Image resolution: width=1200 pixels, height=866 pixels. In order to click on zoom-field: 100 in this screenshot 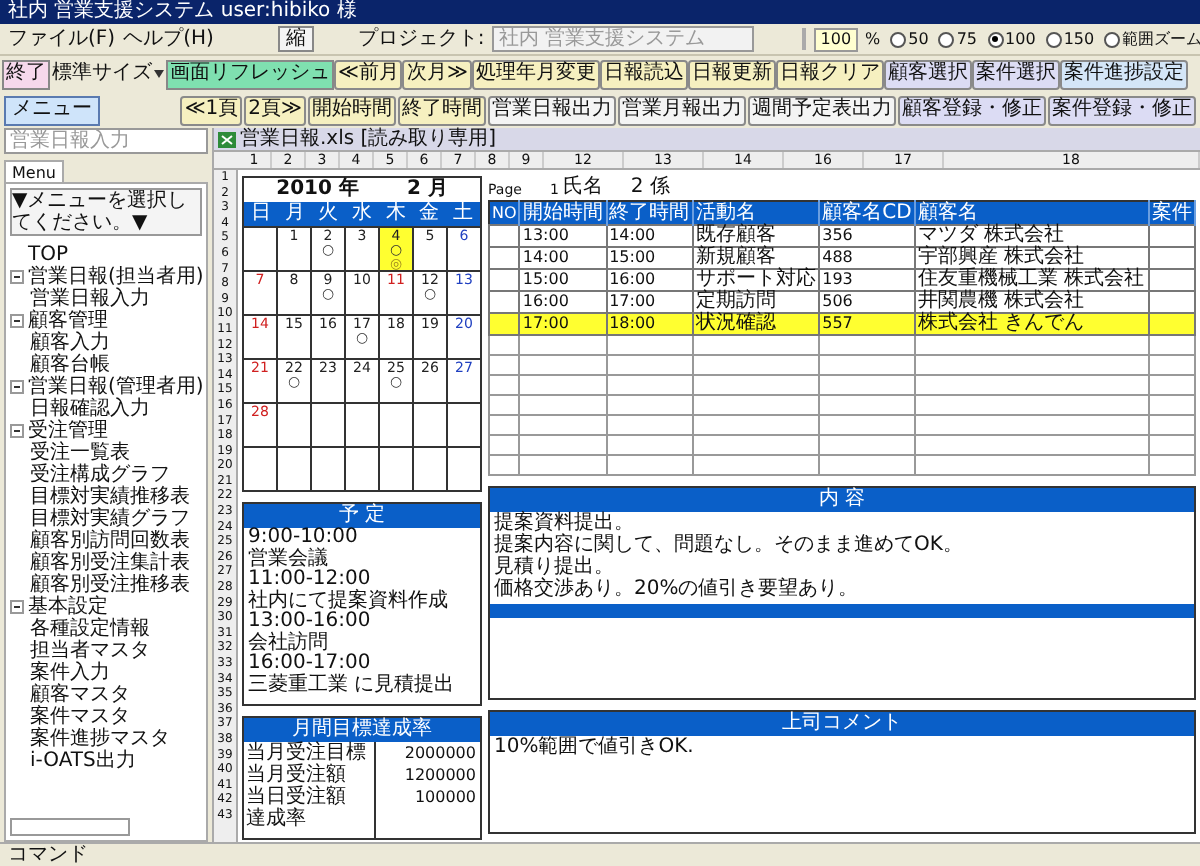, I will do `click(836, 39)`.